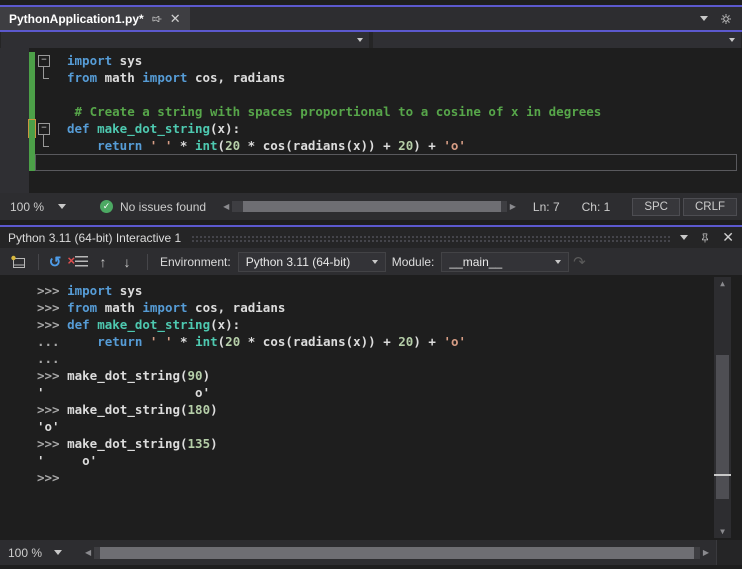  What do you see at coordinates (389, 375) in the screenshot?
I see `code-line: >>> make_dot_string(90)` at bounding box center [389, 375].